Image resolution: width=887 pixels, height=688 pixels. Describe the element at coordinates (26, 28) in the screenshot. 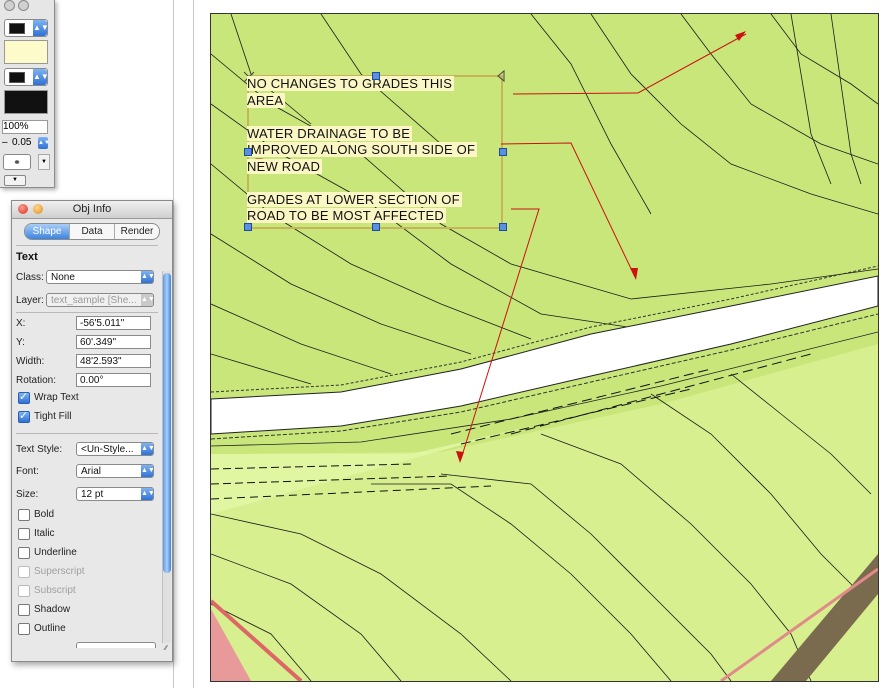

I see `fill-style-select: ▲▼` at that location.